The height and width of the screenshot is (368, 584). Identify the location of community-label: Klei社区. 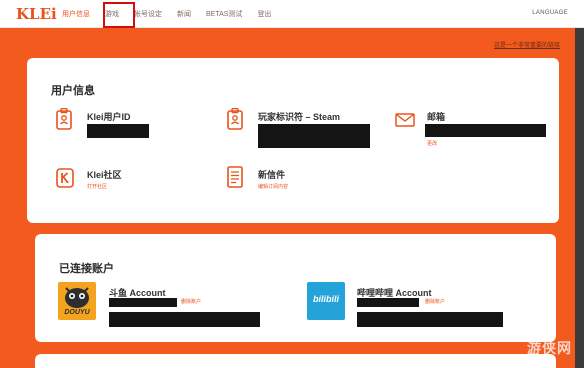
(104, 175).